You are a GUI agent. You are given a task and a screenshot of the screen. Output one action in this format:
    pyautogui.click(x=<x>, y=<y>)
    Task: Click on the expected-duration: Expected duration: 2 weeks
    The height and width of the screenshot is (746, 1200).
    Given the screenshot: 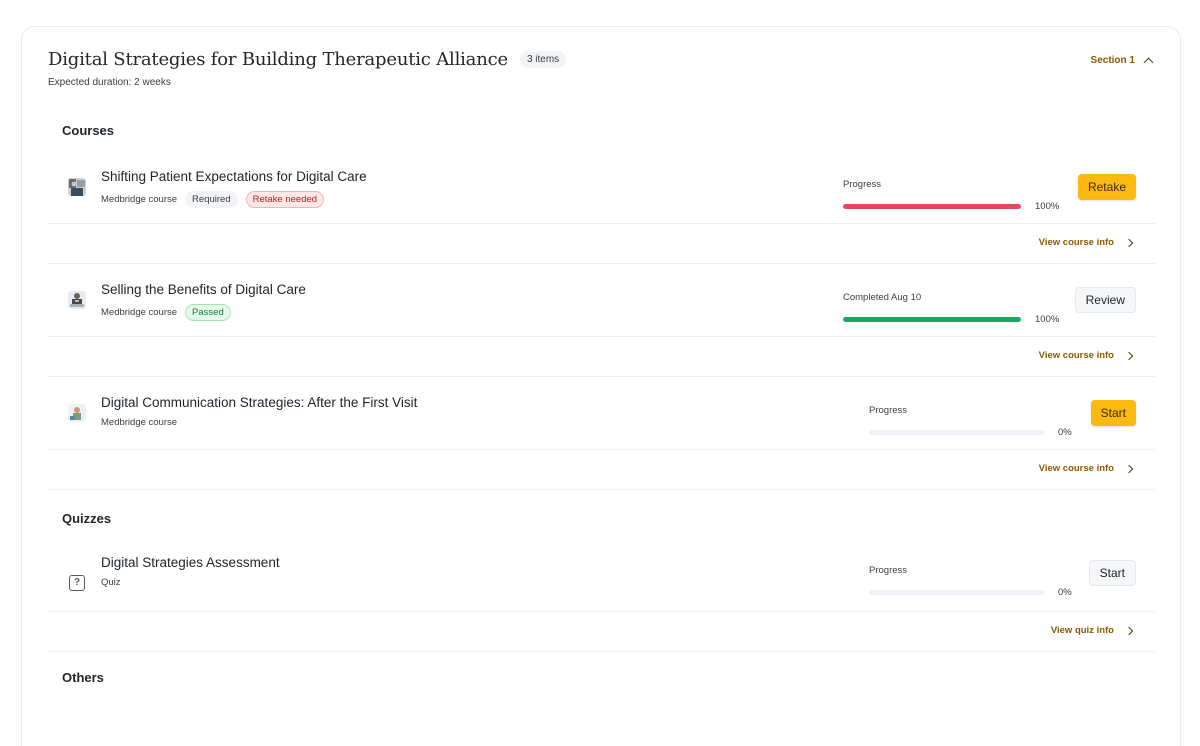 What is the action you would take?
    pyautogui.click(x=109, y=82)
    